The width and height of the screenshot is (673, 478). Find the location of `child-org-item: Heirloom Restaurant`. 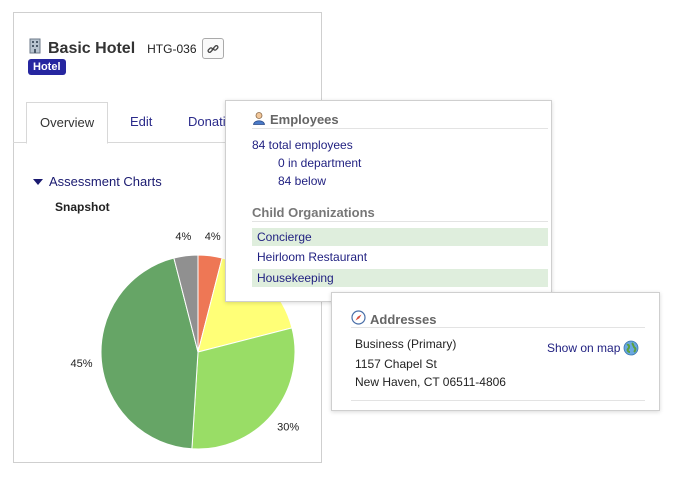

child-org-item: Heirloom Restaurant is located at coordinates (400, 257).